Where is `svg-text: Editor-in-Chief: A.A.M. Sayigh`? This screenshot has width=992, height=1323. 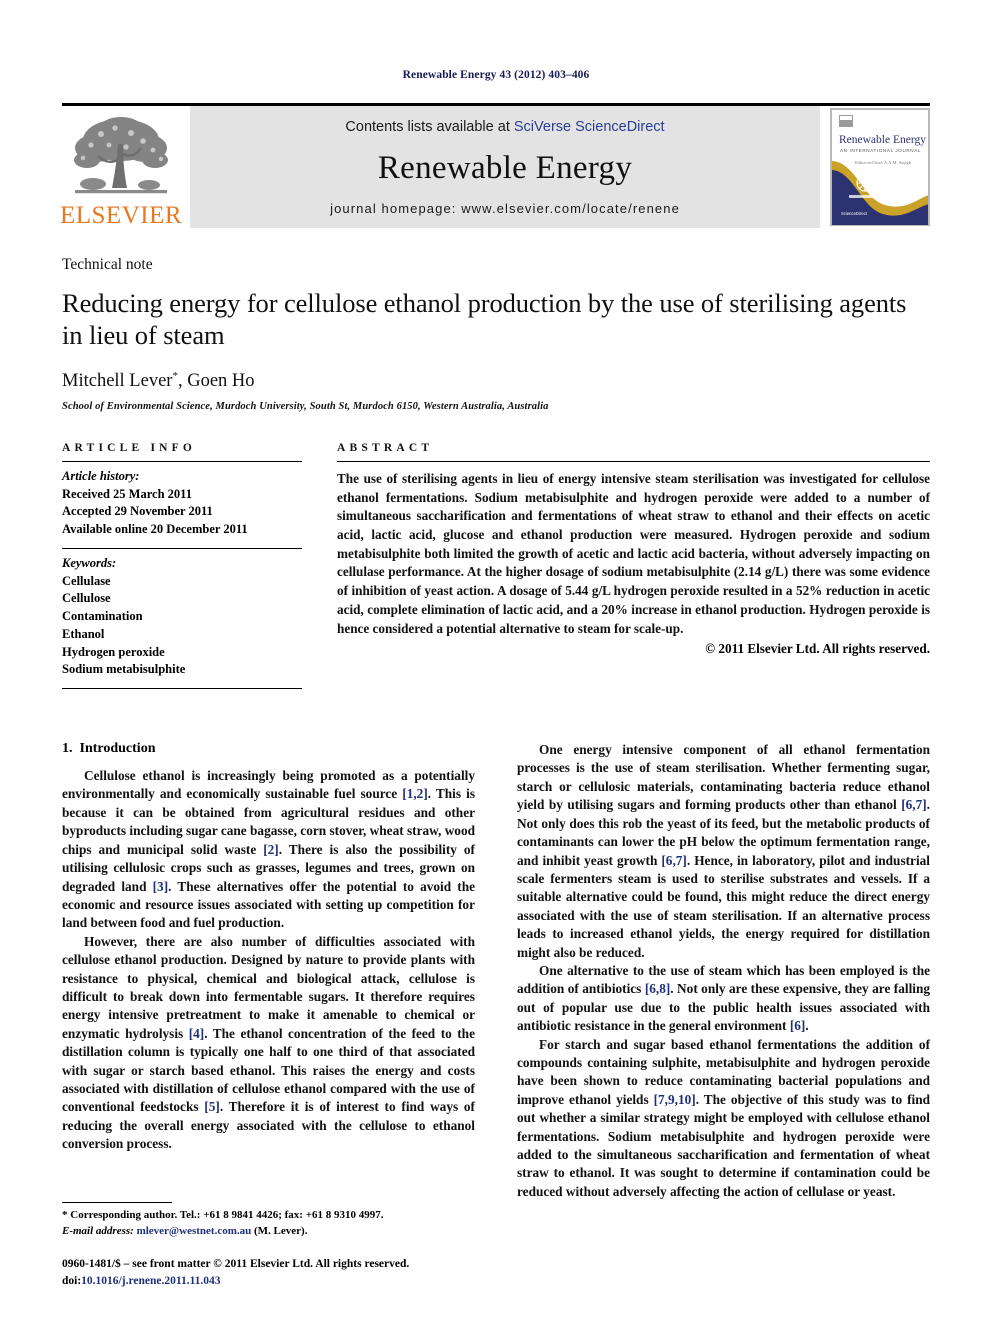 svg-text: Editor-in-Chief: A.A.M. Sayigh is located at coordinates (883, 162).